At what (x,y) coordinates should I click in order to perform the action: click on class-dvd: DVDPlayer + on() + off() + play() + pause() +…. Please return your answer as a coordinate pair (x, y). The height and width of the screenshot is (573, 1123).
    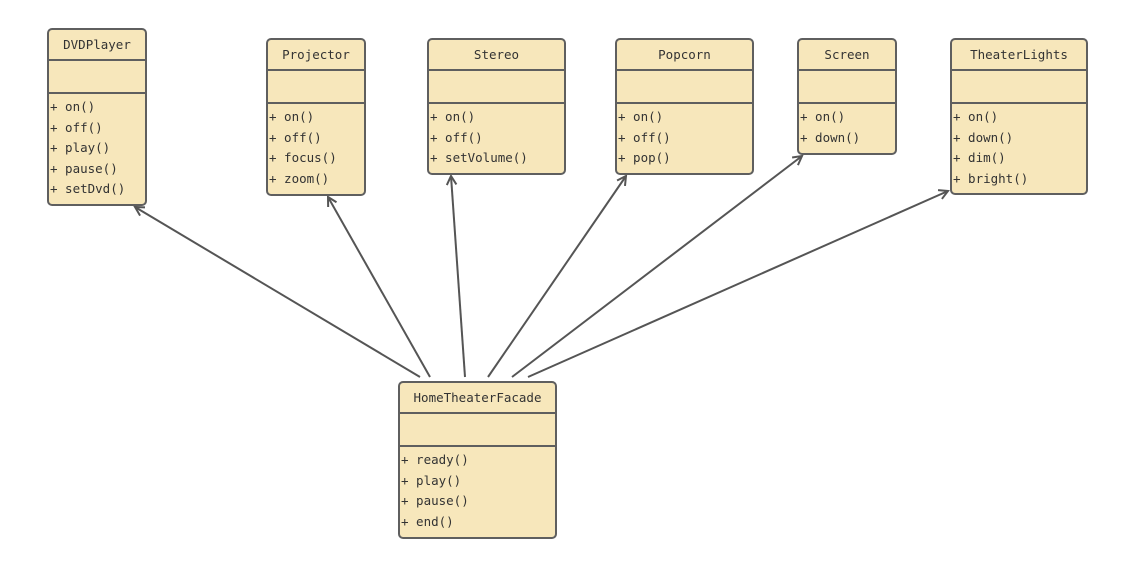
    Looking at the image, I should click on (97, 117).